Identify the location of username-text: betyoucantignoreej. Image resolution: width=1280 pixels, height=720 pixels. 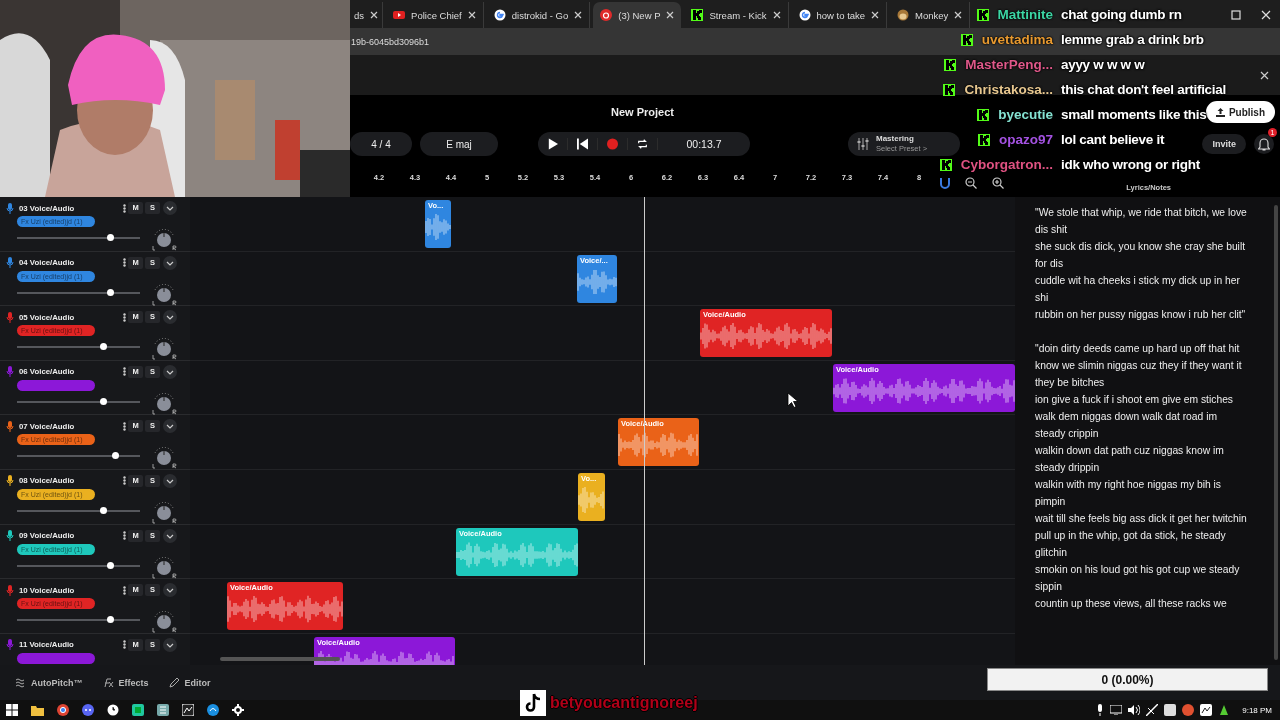
(624, 703).